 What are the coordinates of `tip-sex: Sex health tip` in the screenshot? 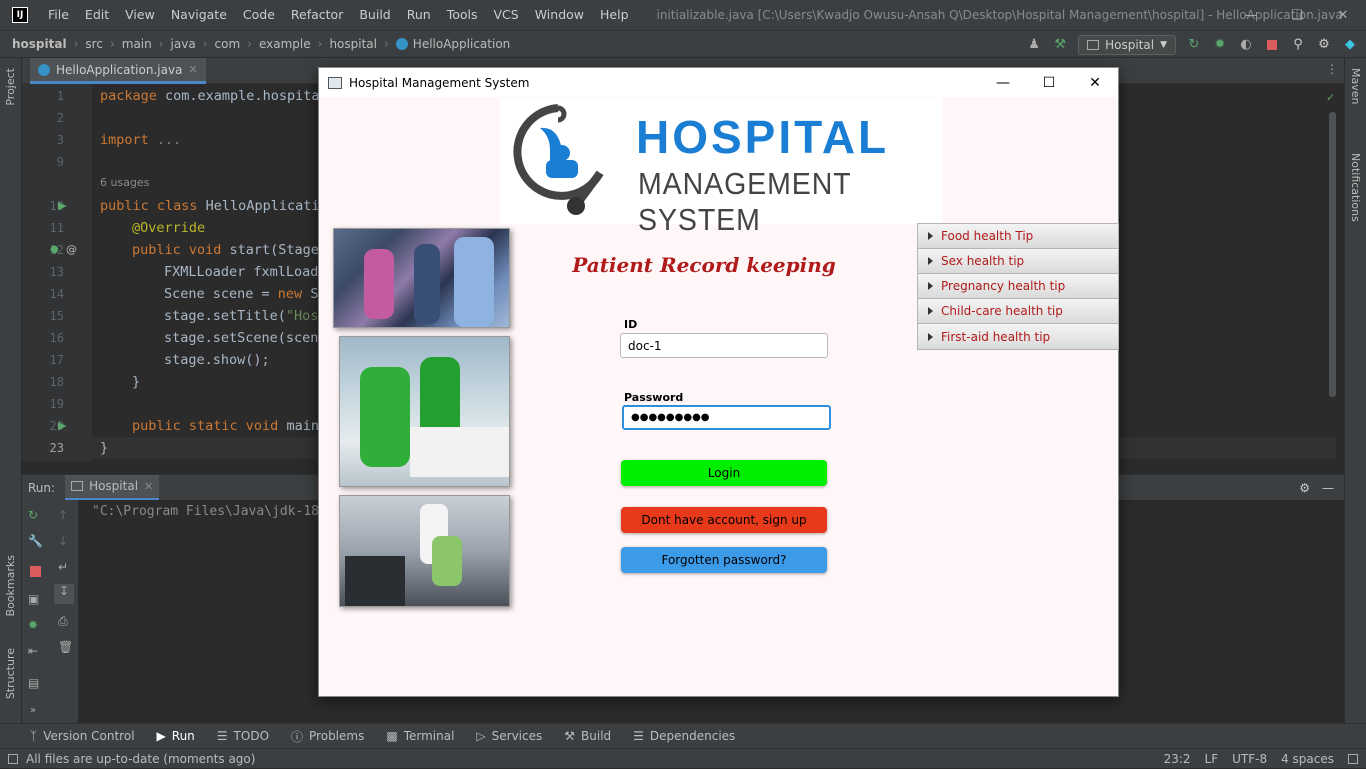 It's located at (1018, 261).